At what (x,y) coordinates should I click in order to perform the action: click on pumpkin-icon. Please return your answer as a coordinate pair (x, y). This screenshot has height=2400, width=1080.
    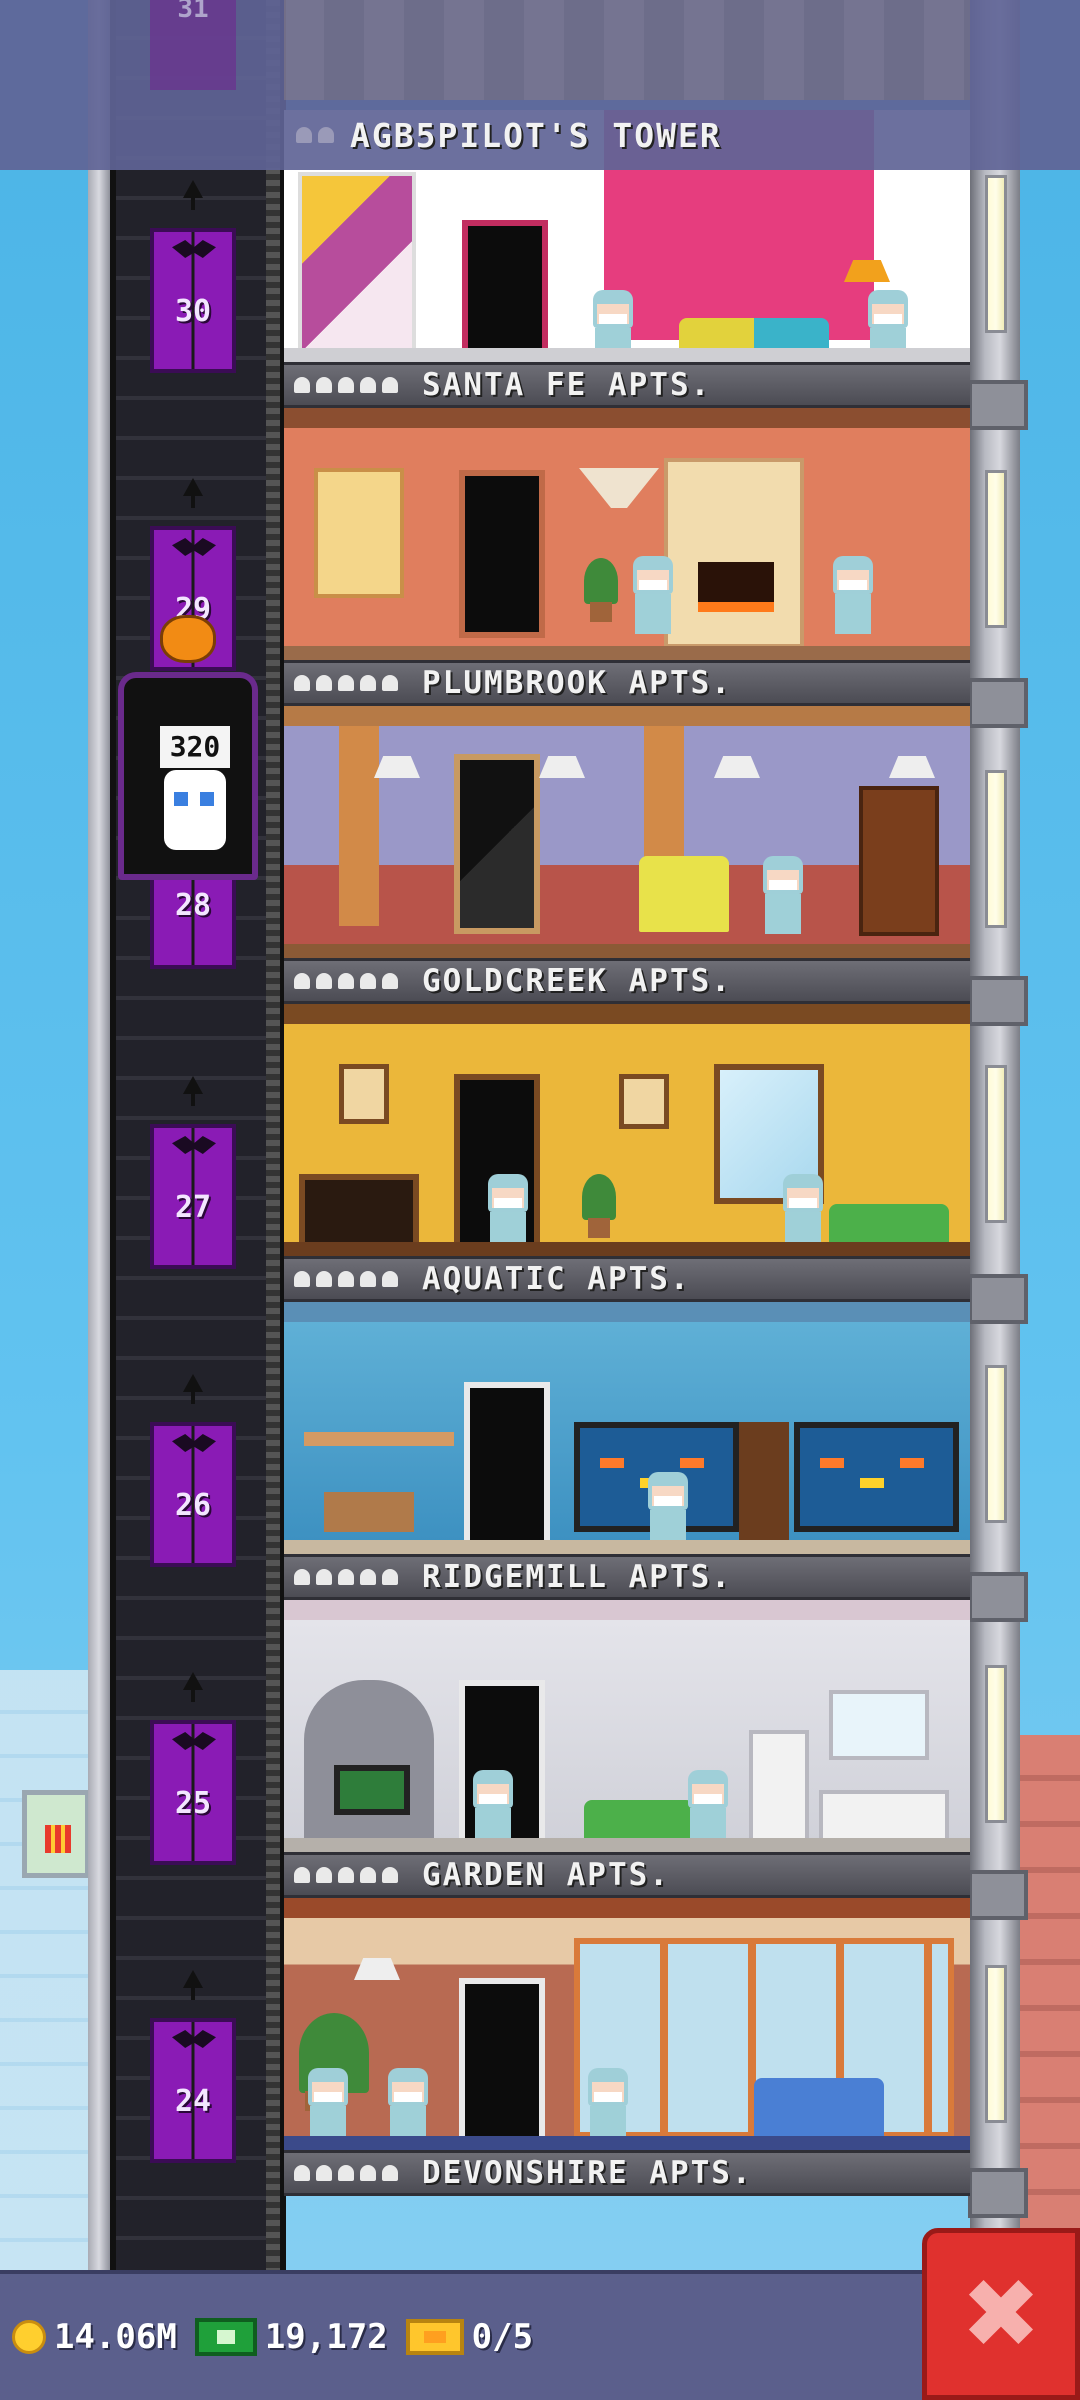
    Looking at the image, I should click on (188, 639).